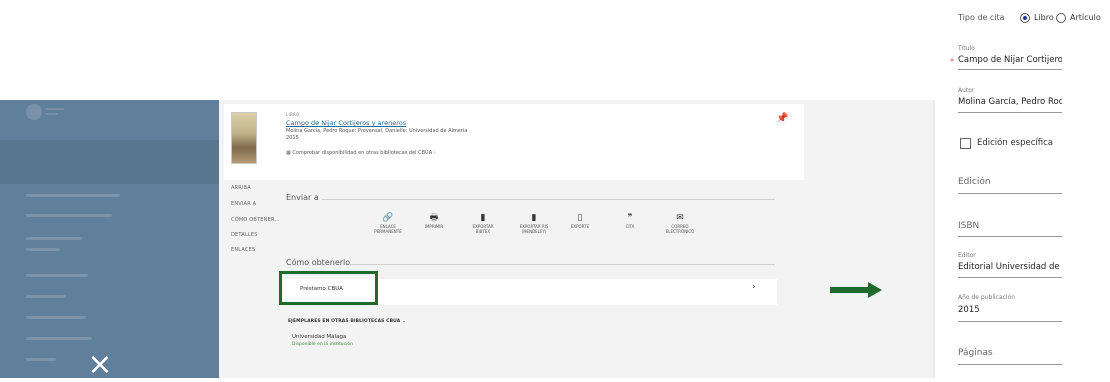  I want to click on document-icon: ▯, so click(580, 218).